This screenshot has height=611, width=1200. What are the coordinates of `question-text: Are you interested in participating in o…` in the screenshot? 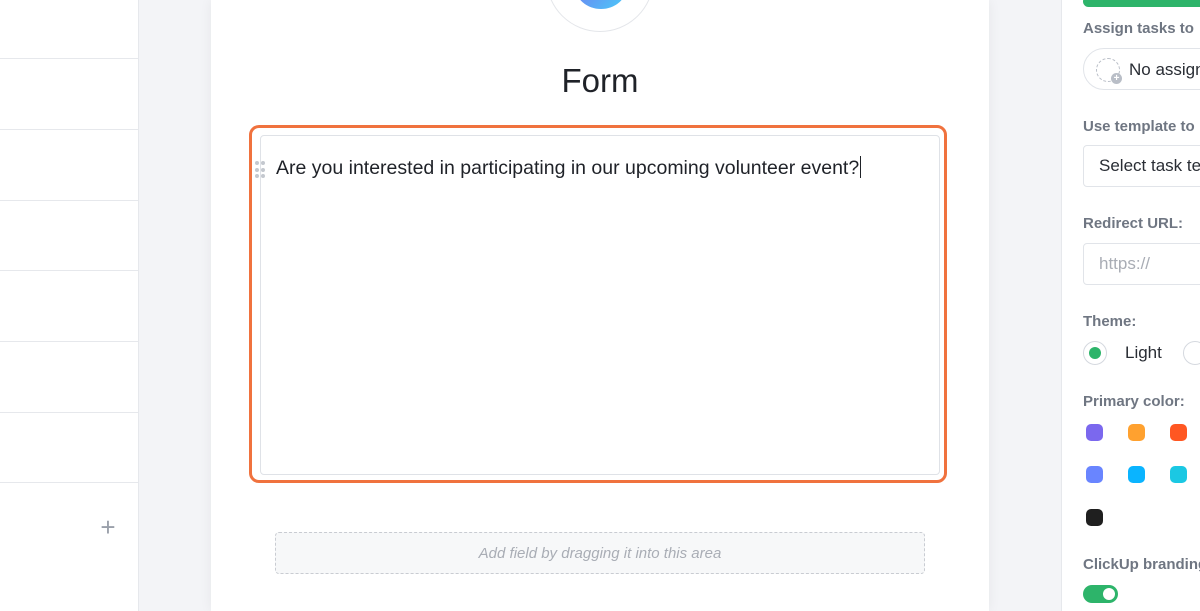 It's located at (568, 168).